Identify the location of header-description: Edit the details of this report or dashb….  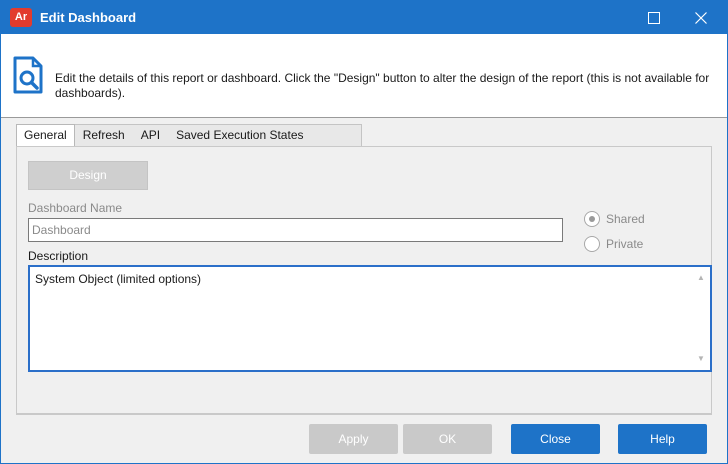
(382, 85).